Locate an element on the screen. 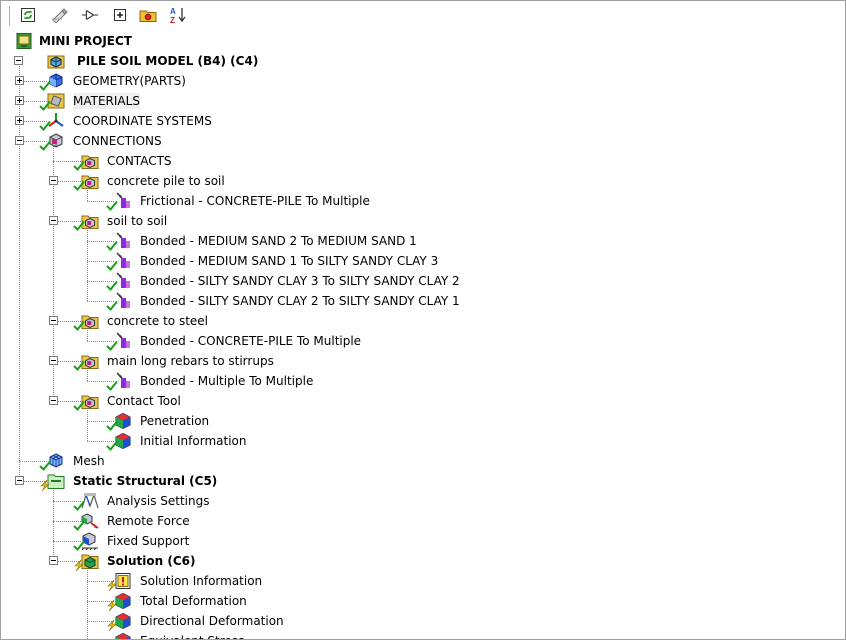  sort-az-button: AZ is located at coordinates (178, 15).